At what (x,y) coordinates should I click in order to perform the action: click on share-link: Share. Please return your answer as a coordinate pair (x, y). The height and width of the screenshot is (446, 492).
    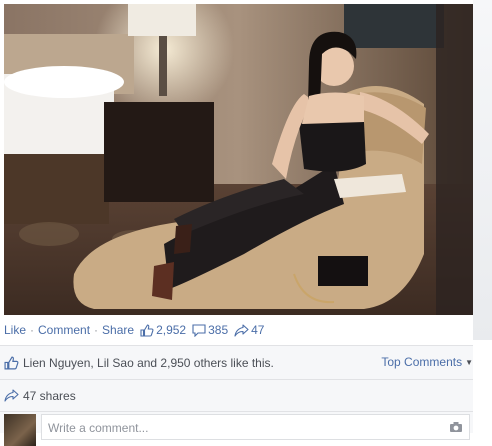
    Looking at the image, I should click on (118, 330).